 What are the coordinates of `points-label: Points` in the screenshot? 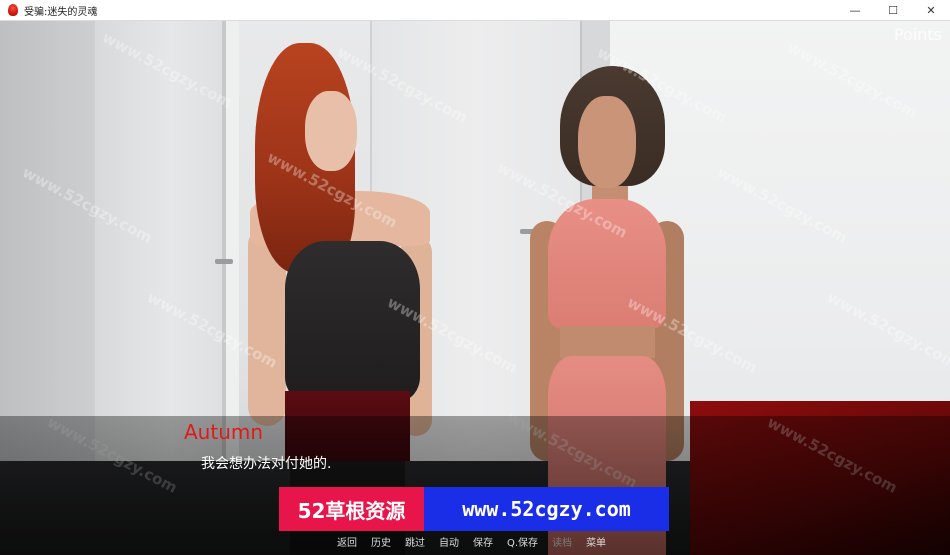 It's located at (918, 34).